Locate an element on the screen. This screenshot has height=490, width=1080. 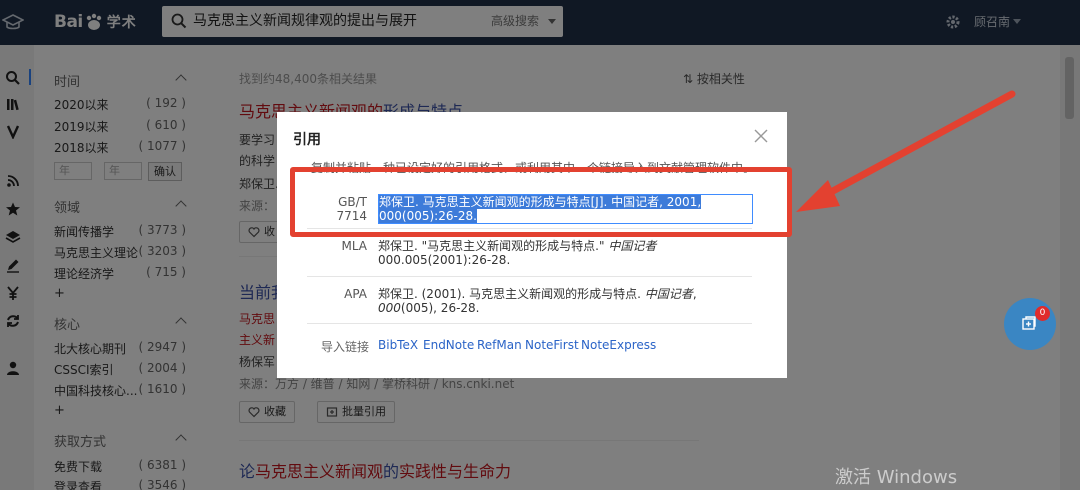
annotation-arrow-icon is located at coordinates (906, 151).